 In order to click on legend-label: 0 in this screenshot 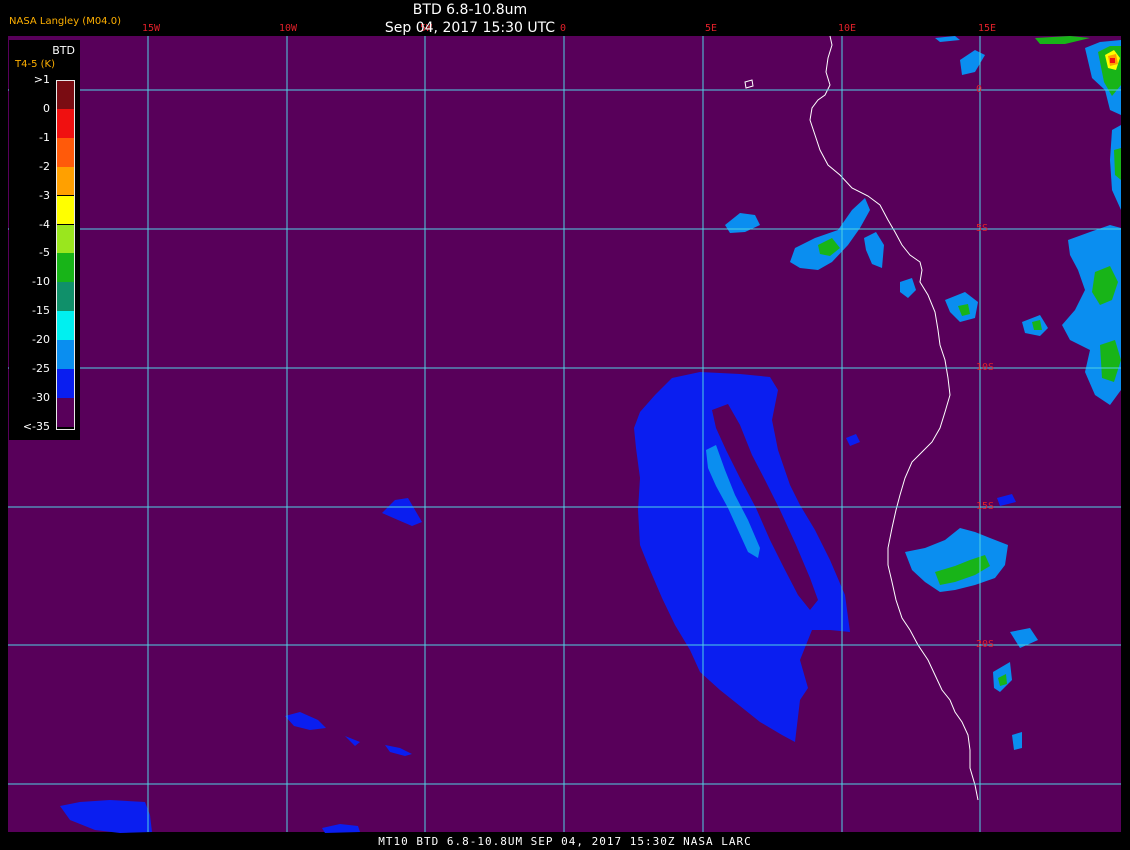, I will do `click(46, 108)`.